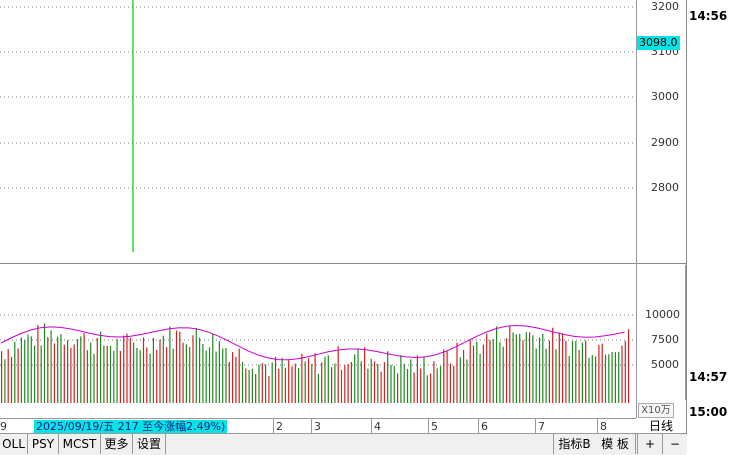  I want to click on panel-separator, so click(343, 263).